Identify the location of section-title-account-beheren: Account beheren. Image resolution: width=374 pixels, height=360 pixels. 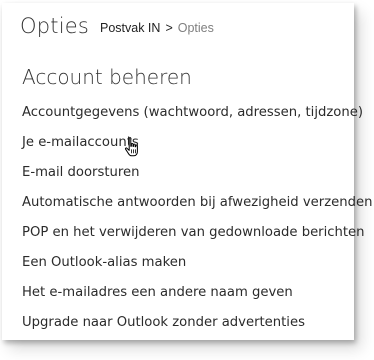
(107, 77).